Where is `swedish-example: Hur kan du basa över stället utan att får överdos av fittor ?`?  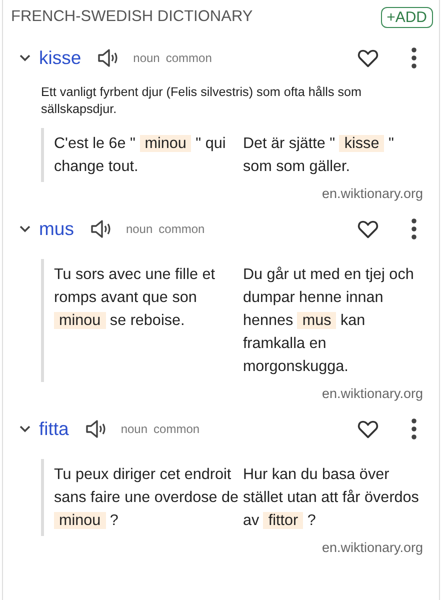
swedish-example: Hur kan du basa över stället utan att får överdos av fittor ? is located at coordinates (331, 498).